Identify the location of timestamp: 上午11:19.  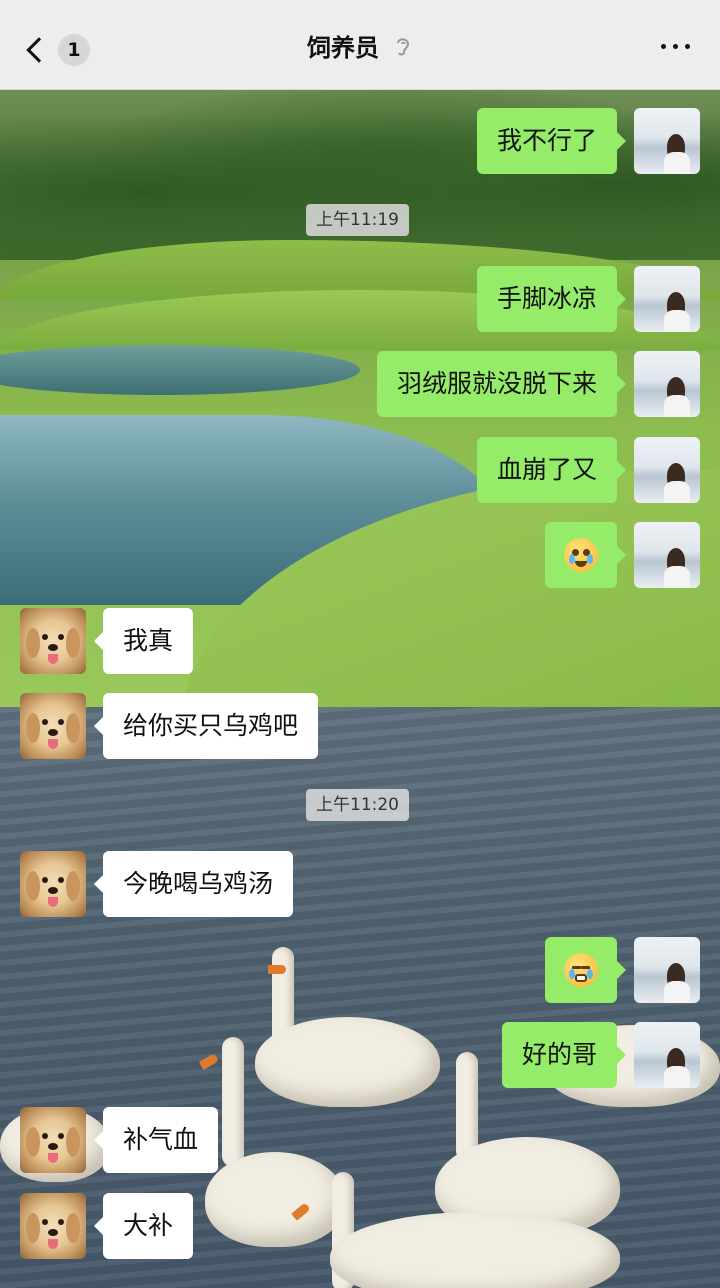
(357, 220).